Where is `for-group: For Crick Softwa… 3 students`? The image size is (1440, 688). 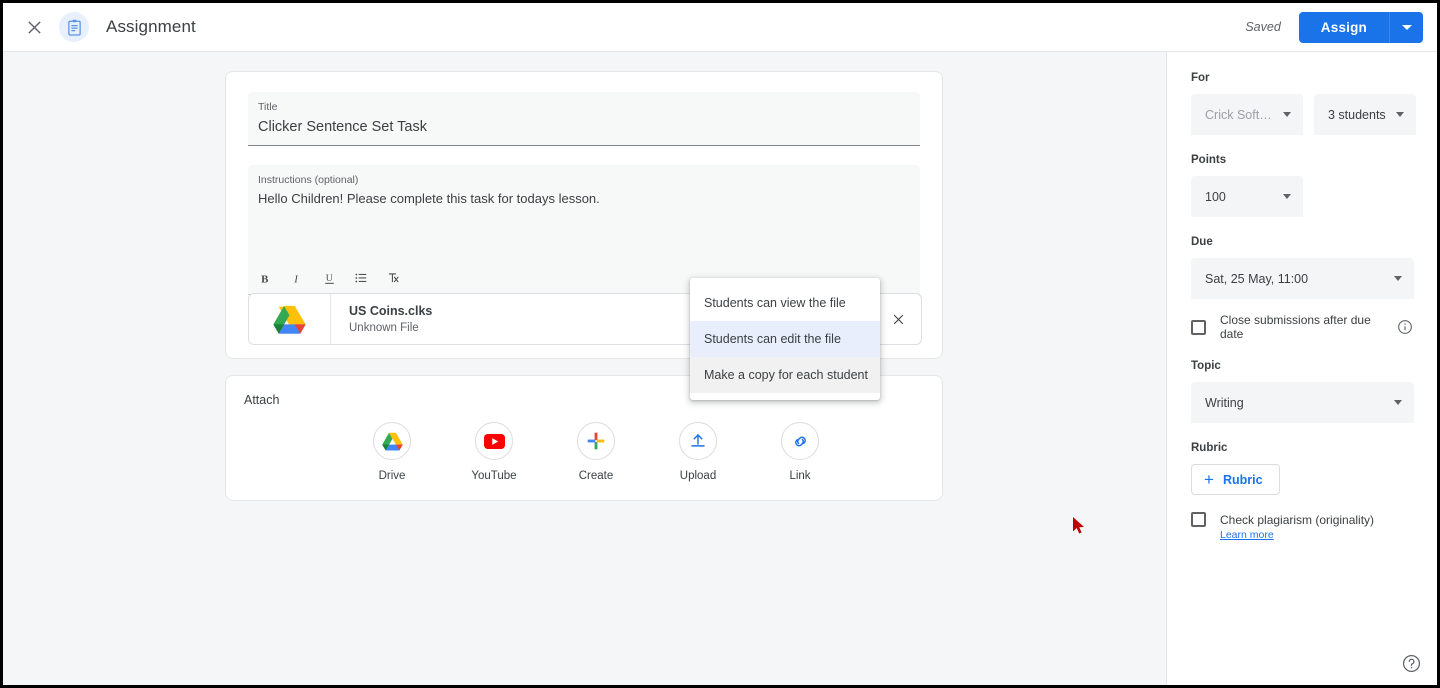 for-group: For Crick Softwa… 3 students is located at coordinates (1303, 102).